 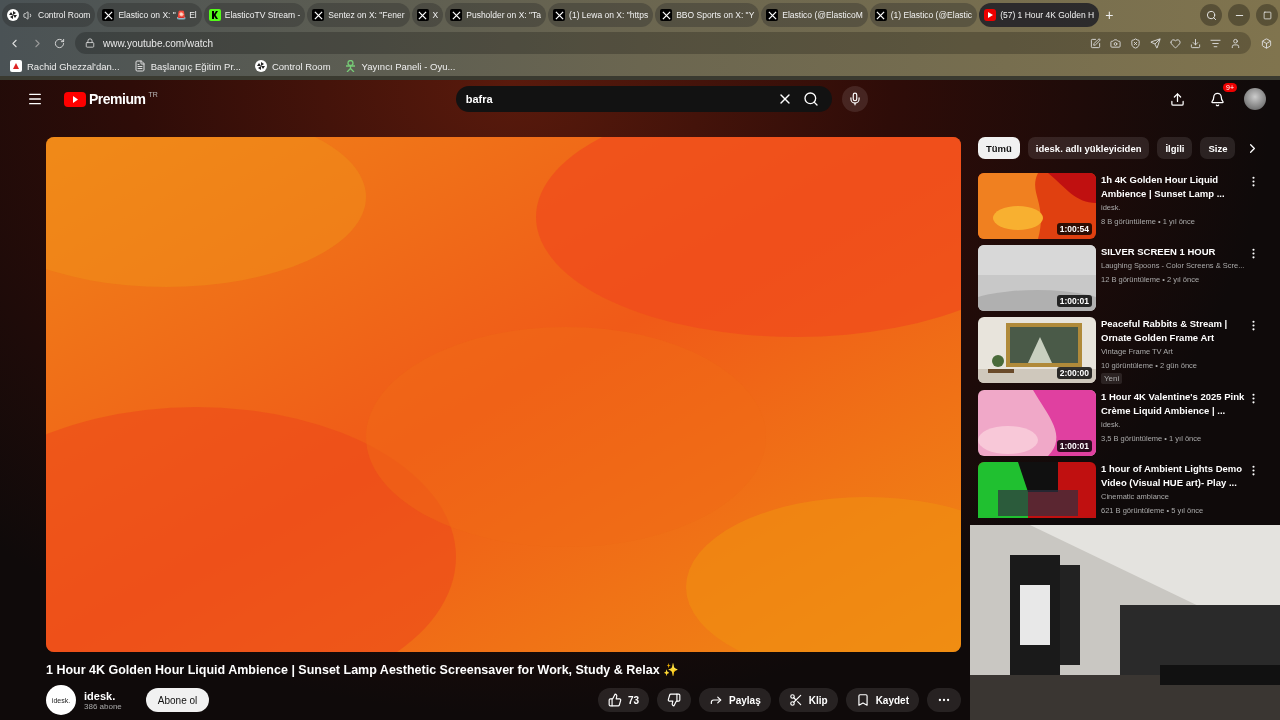 I want to click on browser-tab: Control Room, so click(x=49, y=15).